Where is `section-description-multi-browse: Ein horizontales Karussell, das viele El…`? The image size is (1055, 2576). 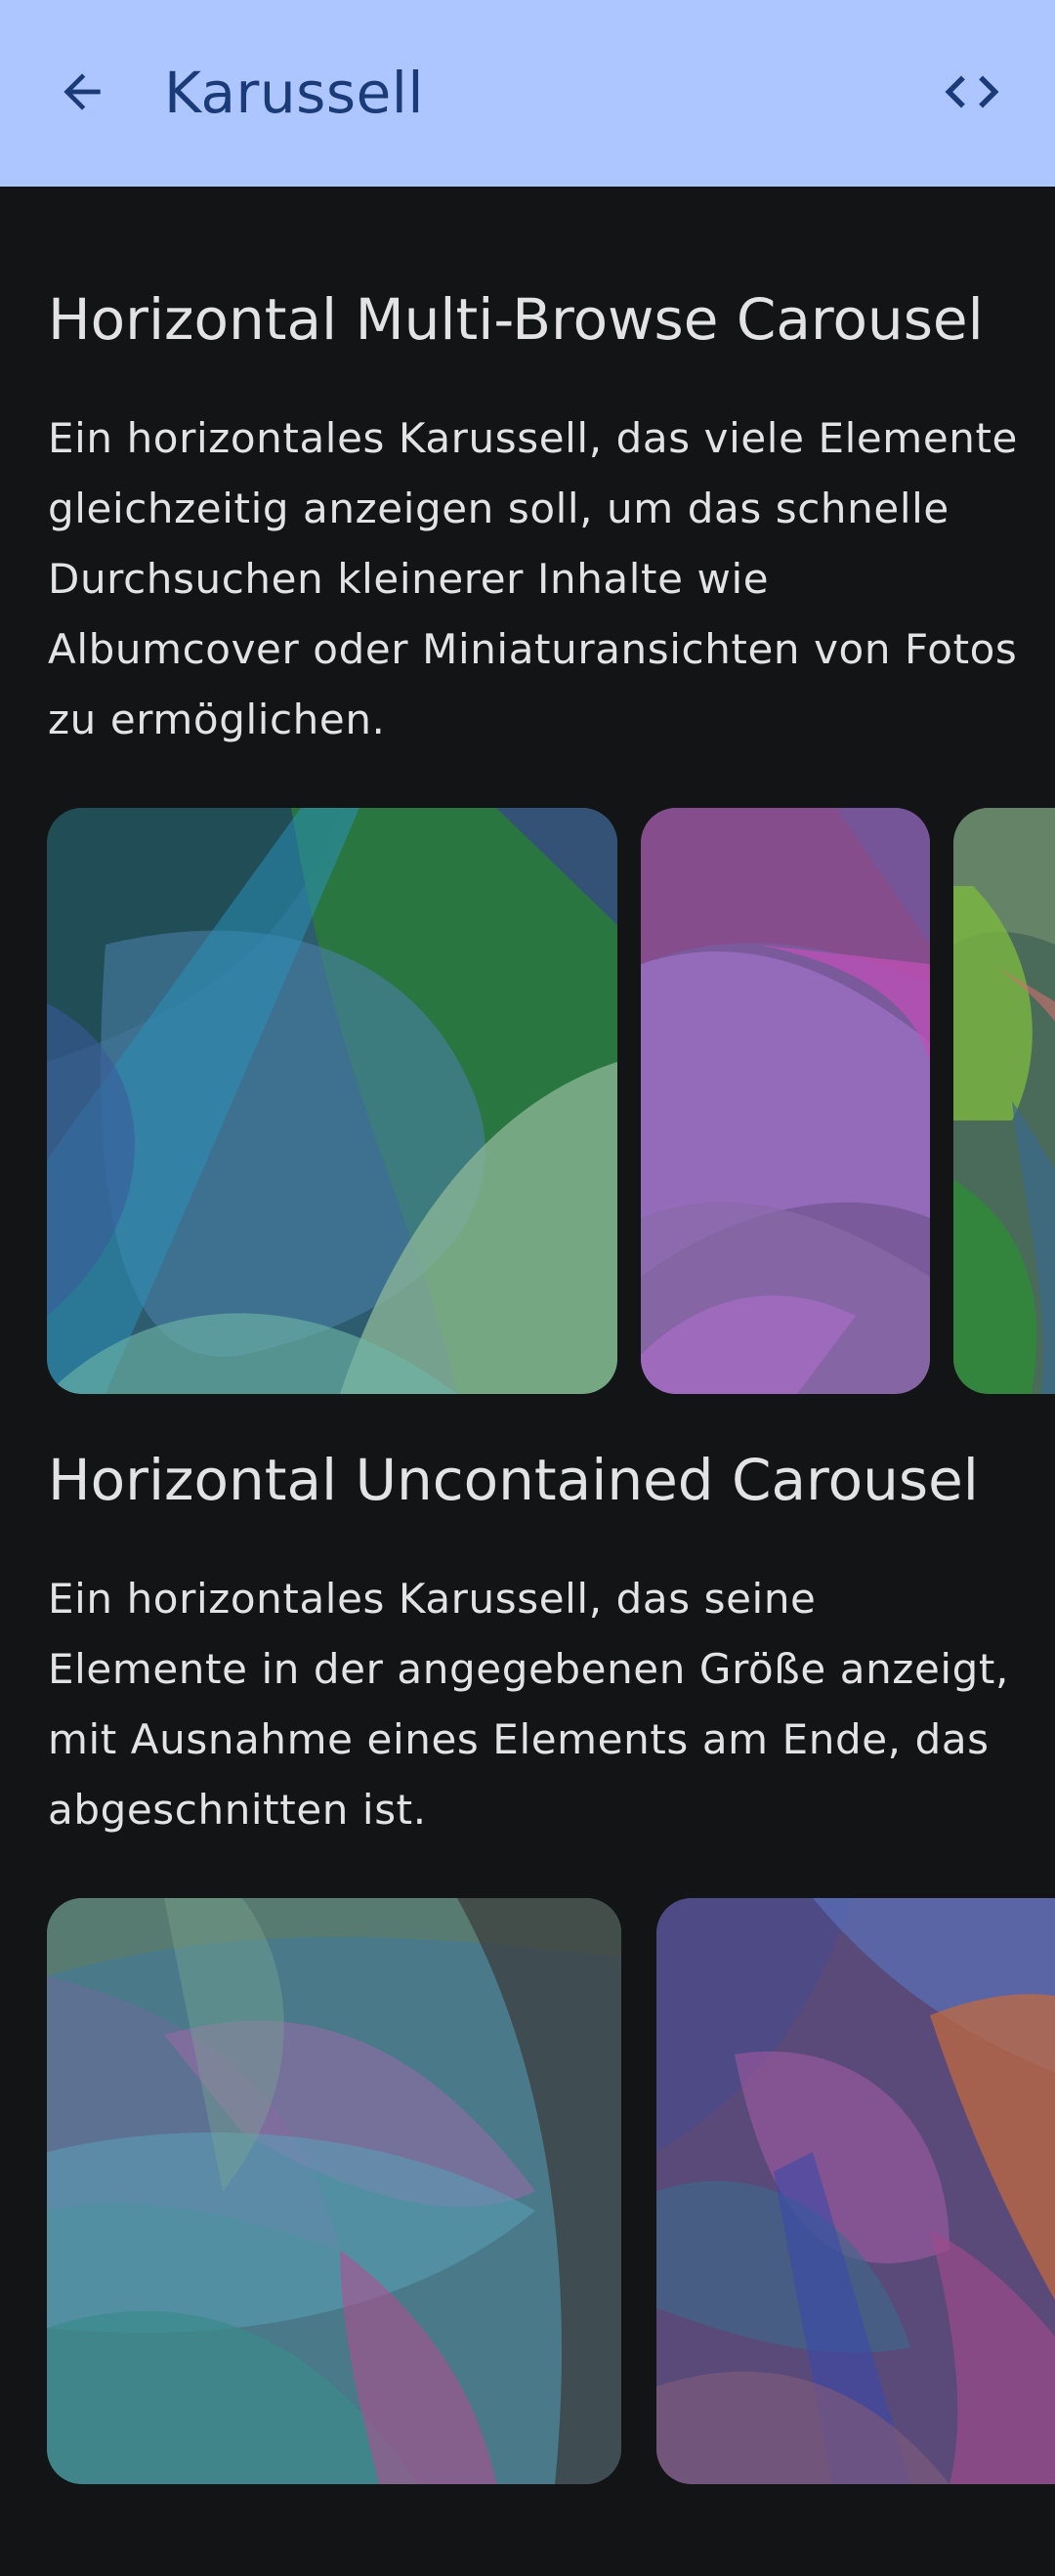
section-description-multi-browse: Ein horizontales Karussell, das viele El… is located at coordinates (533, 578).